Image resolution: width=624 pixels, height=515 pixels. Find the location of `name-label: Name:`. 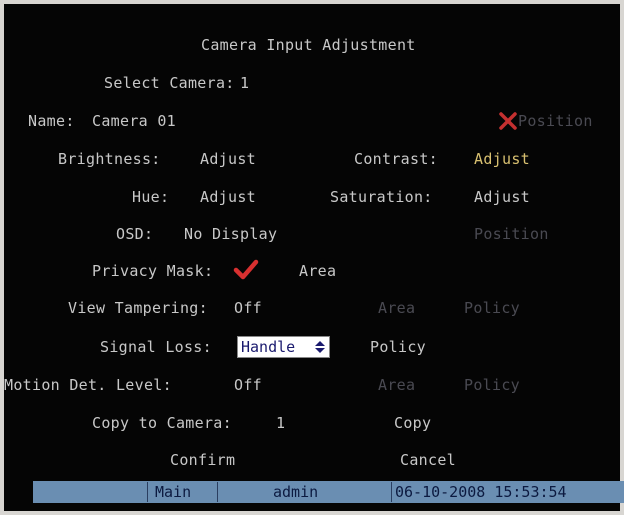

name-label: Name: is located at coordinates (51, 121).